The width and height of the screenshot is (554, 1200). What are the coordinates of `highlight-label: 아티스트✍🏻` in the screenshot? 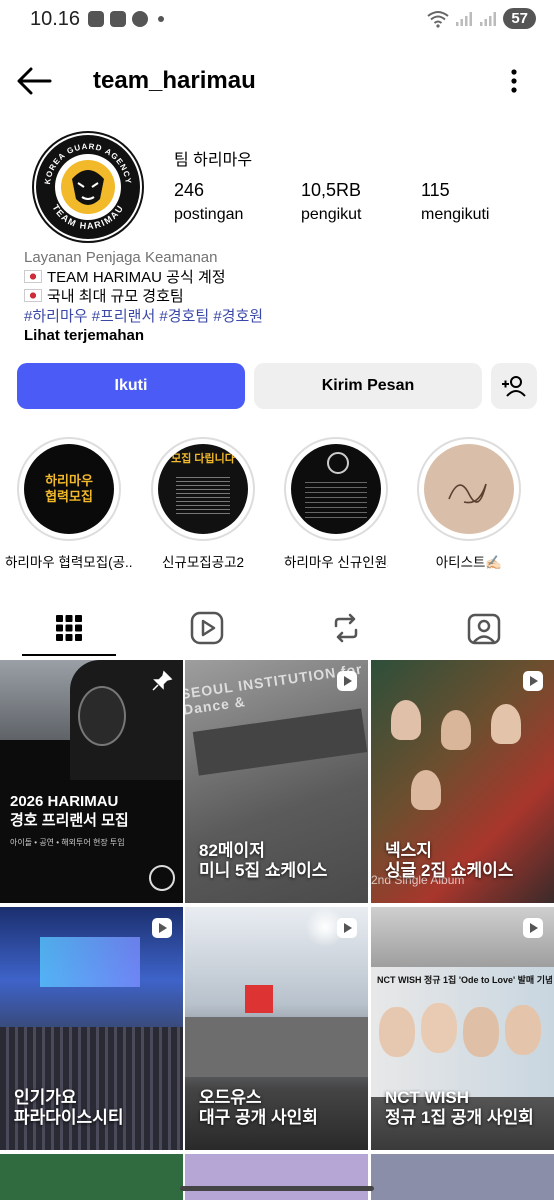 It's located at (469, 562).